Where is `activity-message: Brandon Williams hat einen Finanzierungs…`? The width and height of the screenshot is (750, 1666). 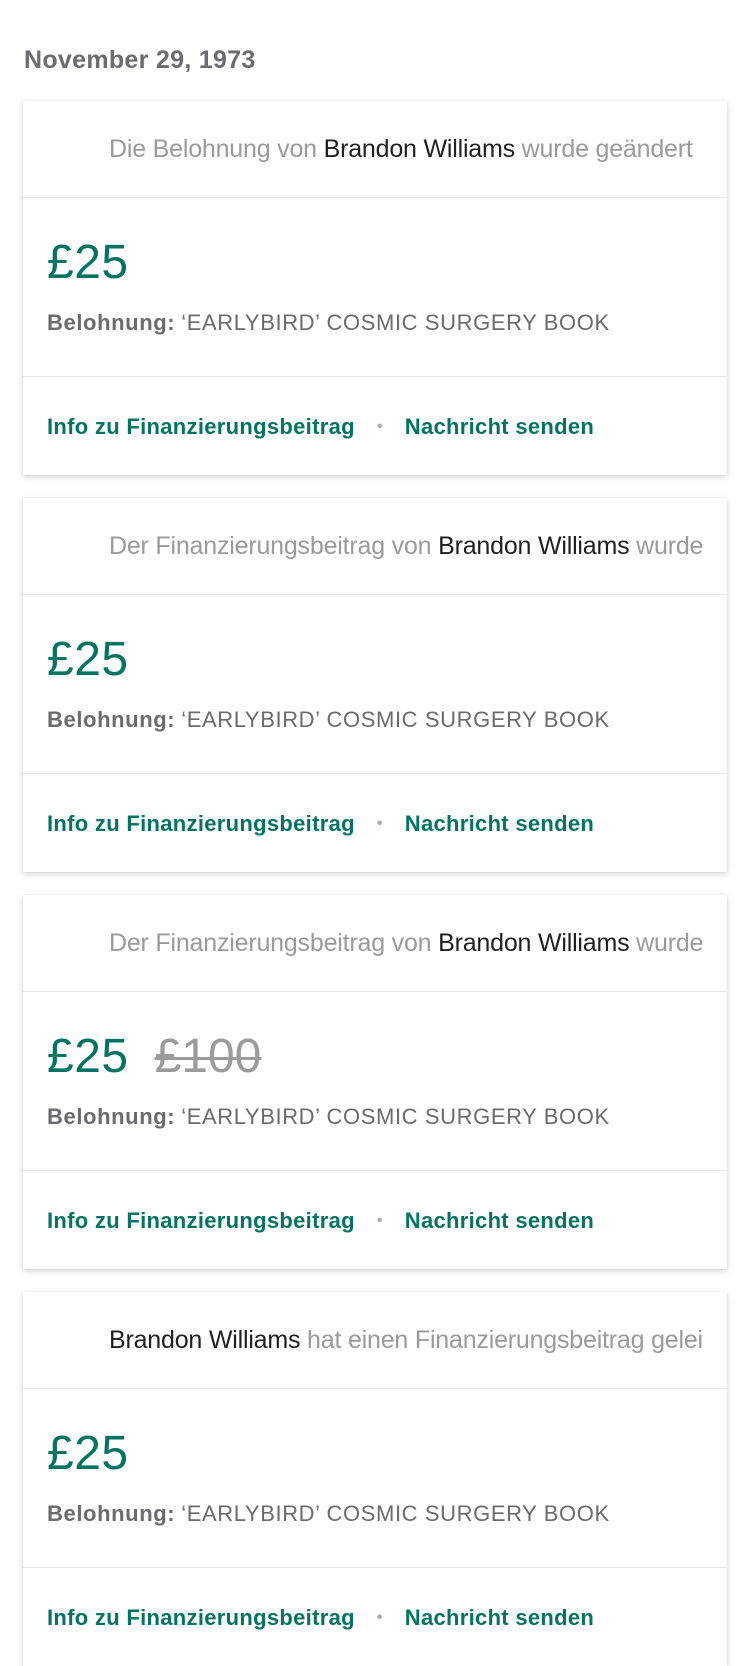
activity-message: Brandon Williams hat einen Finanzierungs… is located at coordinates (406, 1340).